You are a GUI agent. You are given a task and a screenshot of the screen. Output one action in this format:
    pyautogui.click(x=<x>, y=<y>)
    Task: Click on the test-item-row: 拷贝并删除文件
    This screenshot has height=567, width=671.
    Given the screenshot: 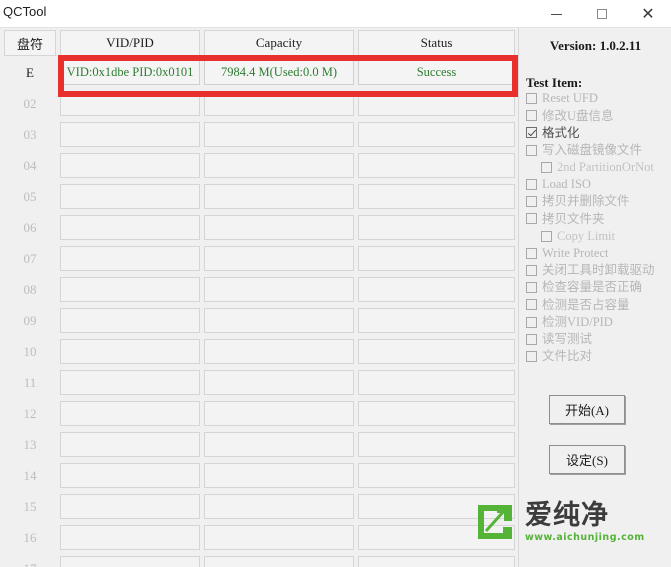 What is the action you would take?
    pyautogui.click(x=595, y=201)
    